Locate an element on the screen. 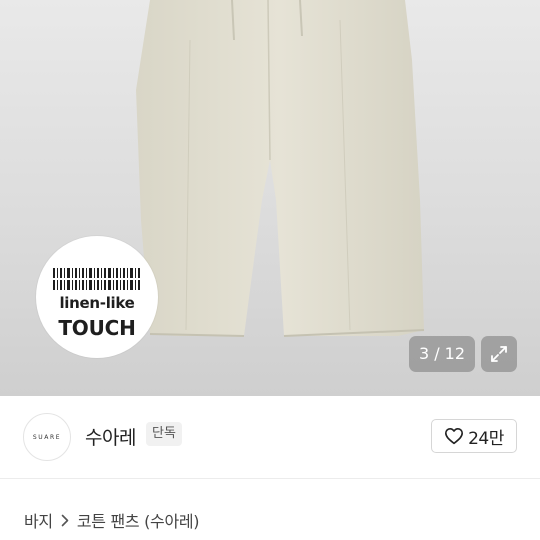 The height and width of the screenshot is (540, 540). expand-button is located at coordinates (499, 354).